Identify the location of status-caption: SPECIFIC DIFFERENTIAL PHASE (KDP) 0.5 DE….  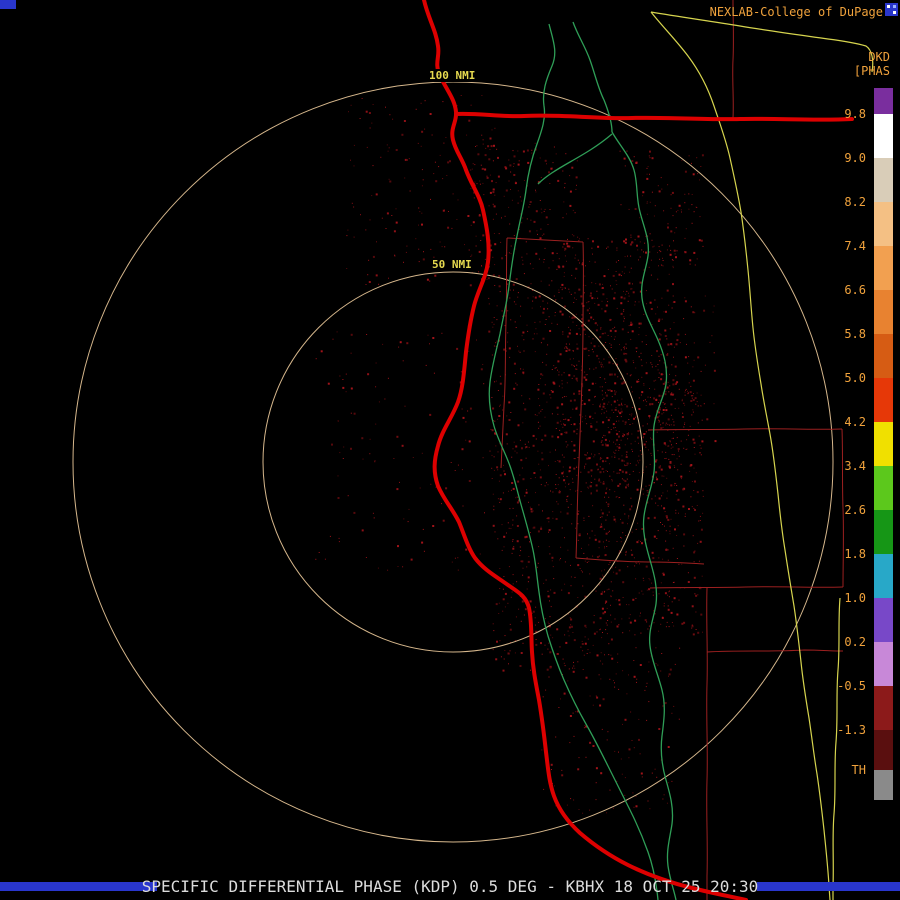
(450, 886).